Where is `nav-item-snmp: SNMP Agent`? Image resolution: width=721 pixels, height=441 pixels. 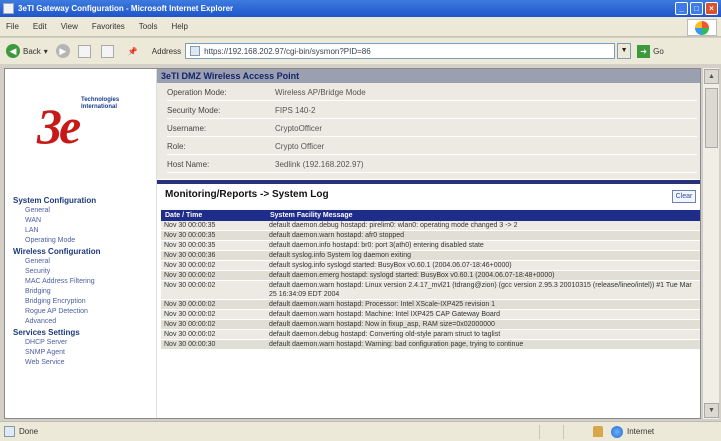 nav-item-snmp: SNMP Agent is located at coordinates (84, 353).